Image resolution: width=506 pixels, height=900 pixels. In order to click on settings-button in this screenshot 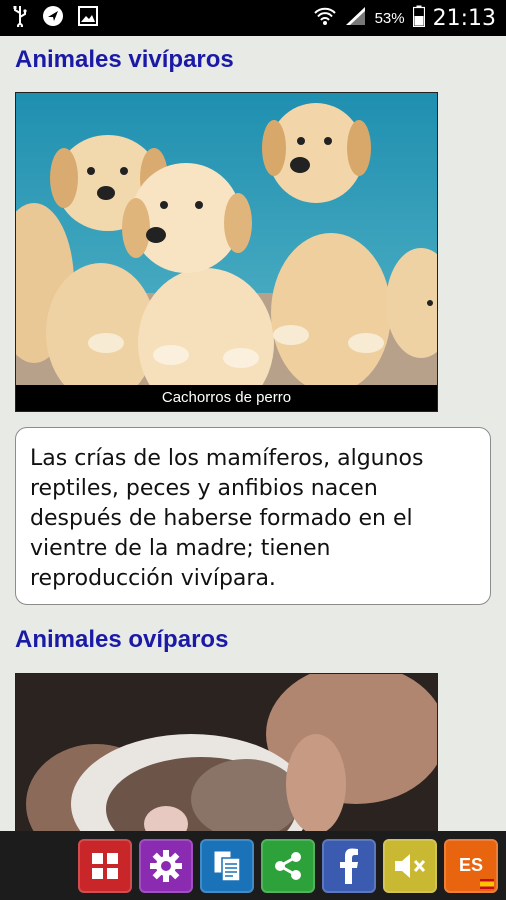, I will do `click(166, 865)`.